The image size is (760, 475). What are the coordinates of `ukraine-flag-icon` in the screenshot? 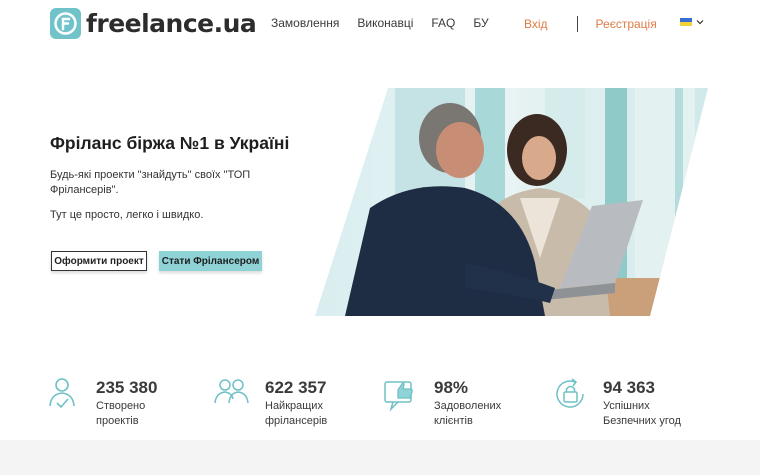 It's located at (686, 22).